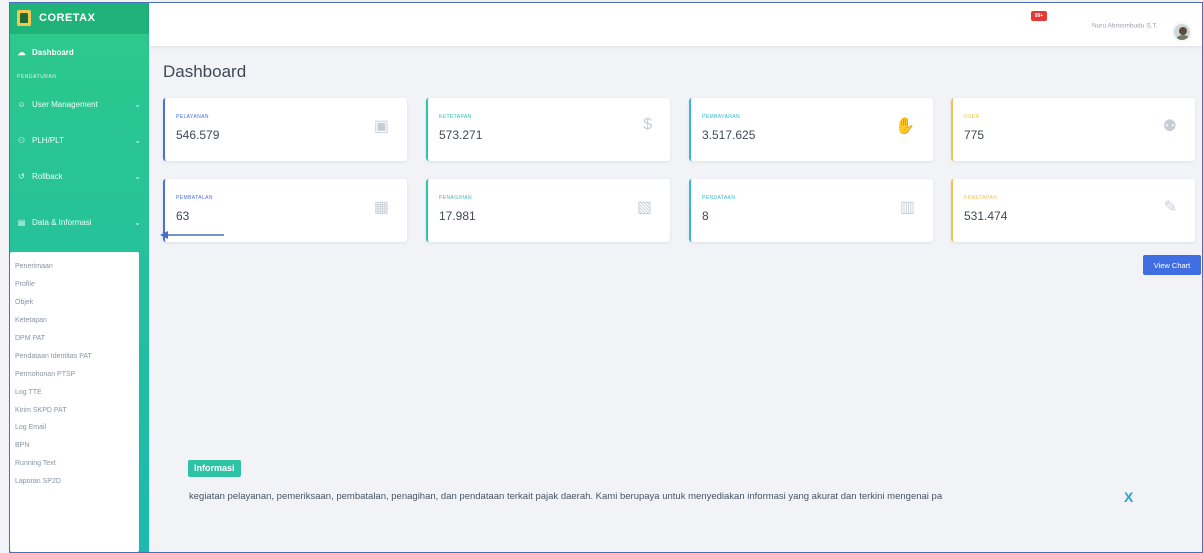 This screenshot has width=1203, height=553. What do you see at coordinates (48, 140) in the screenshot?
I see `sidebar-item-label: PLH/PLT` at bounding box center [48, 140].